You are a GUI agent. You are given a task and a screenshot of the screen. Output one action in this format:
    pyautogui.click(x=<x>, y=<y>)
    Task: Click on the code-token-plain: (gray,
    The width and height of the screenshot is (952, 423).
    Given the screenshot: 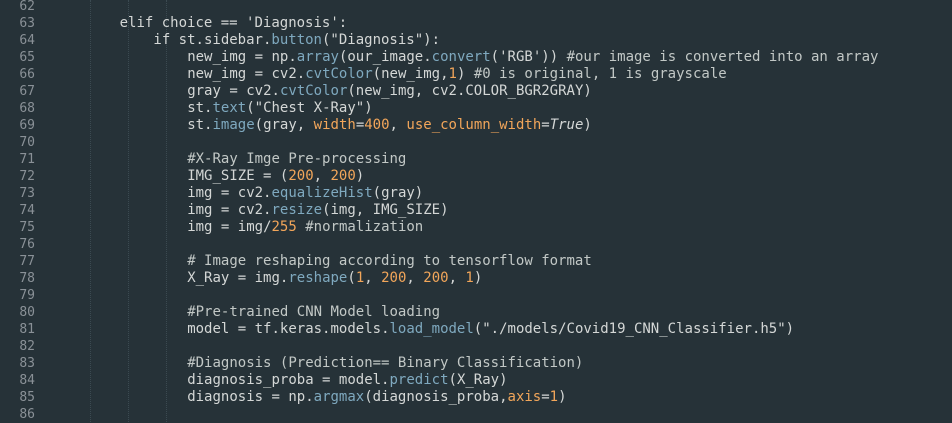 What is the action you would take?
    pyautogui.click(x=284, y=125)
    